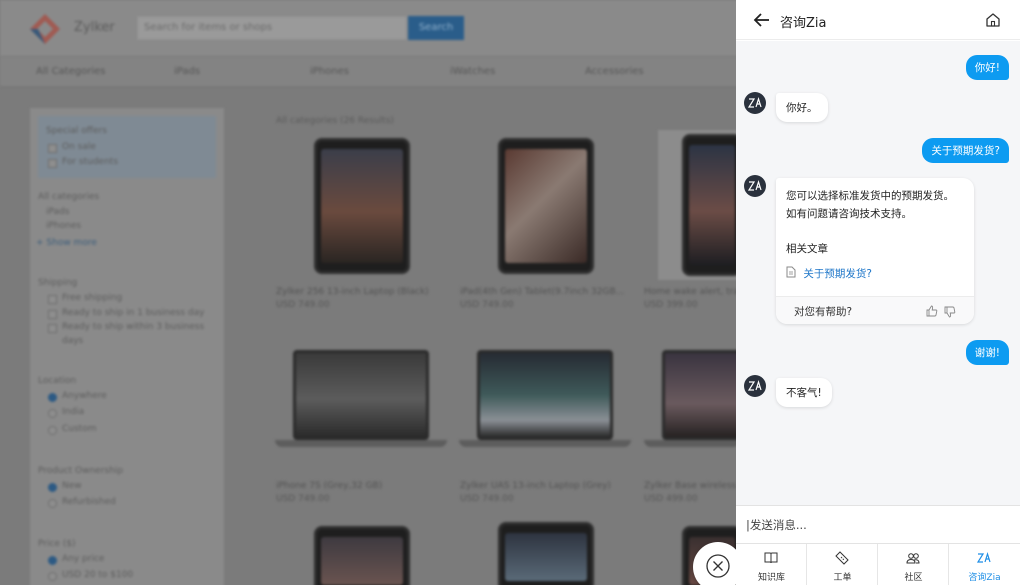 This screenshot has width=1020, height=585. What do you see at coordinates (984, 564) in the screenshot?
I see `nav-zia: 咨询Zia` at bounding box center [984, 564].